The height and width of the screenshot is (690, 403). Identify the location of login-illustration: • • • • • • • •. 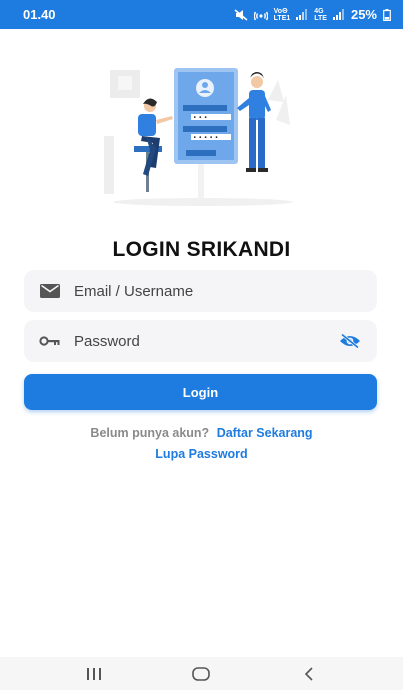
(200, 135).